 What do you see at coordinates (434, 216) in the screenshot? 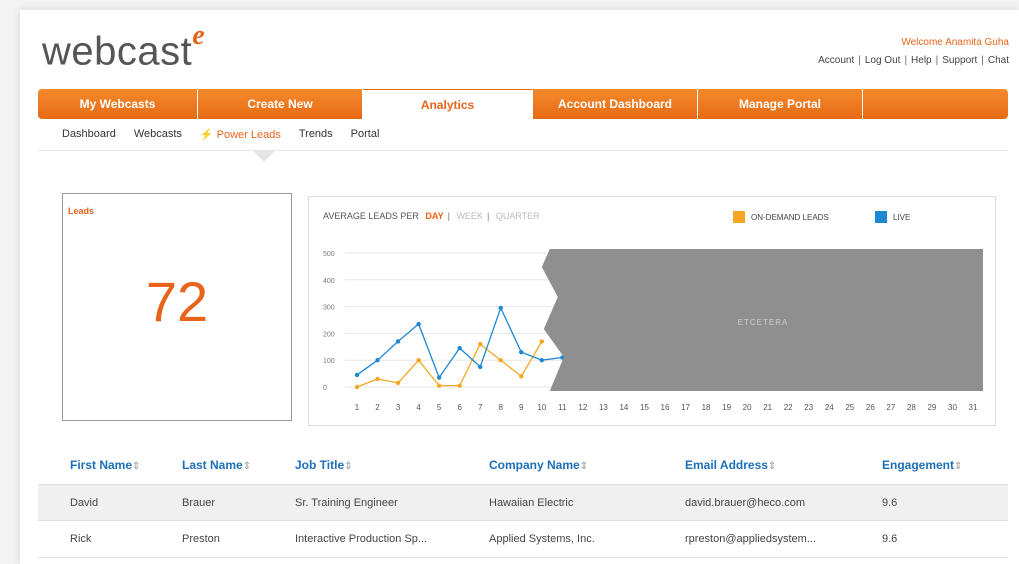
I see `period-day: DAY` at bounding box center [434, 216].